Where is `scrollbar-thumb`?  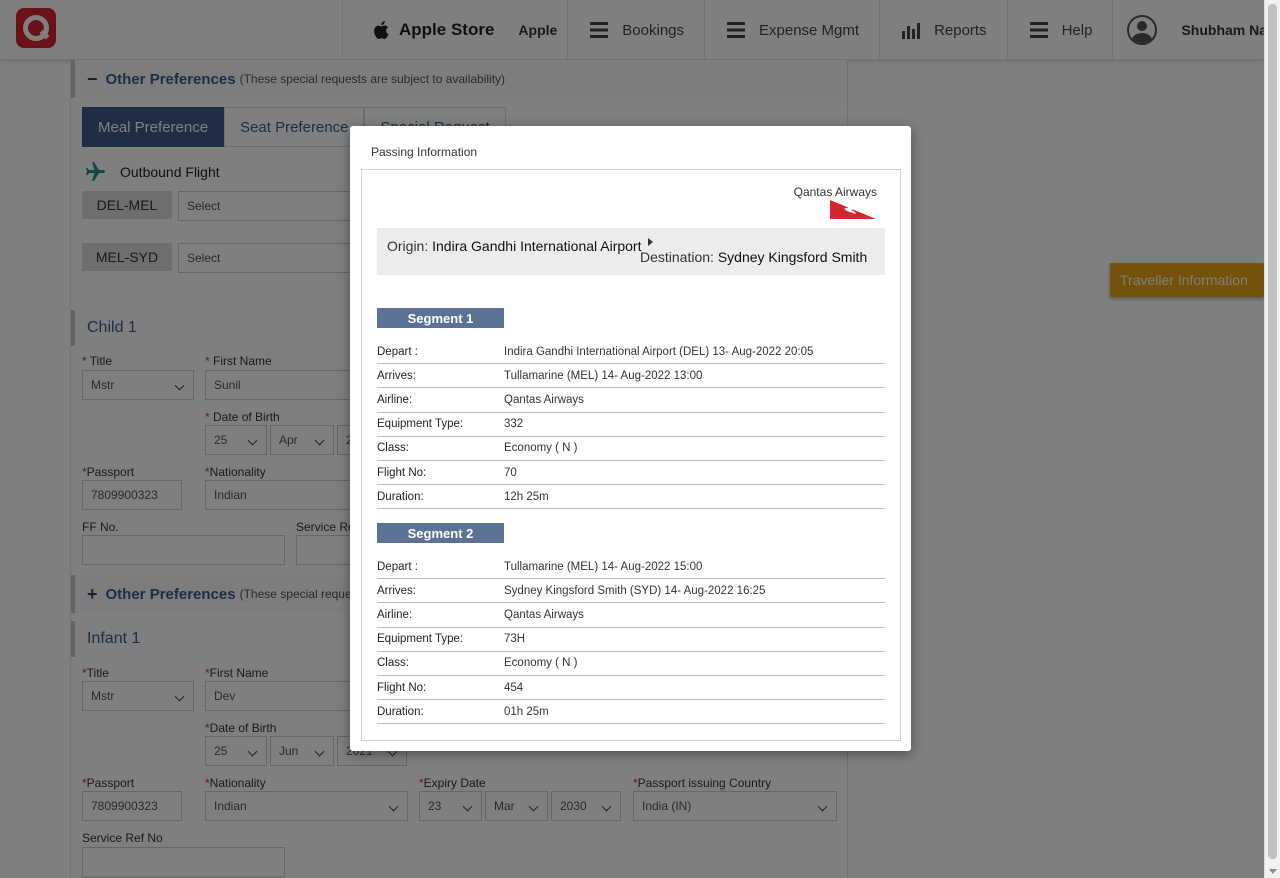
scrollbar-thumb is located at coordinates (1272, 431).